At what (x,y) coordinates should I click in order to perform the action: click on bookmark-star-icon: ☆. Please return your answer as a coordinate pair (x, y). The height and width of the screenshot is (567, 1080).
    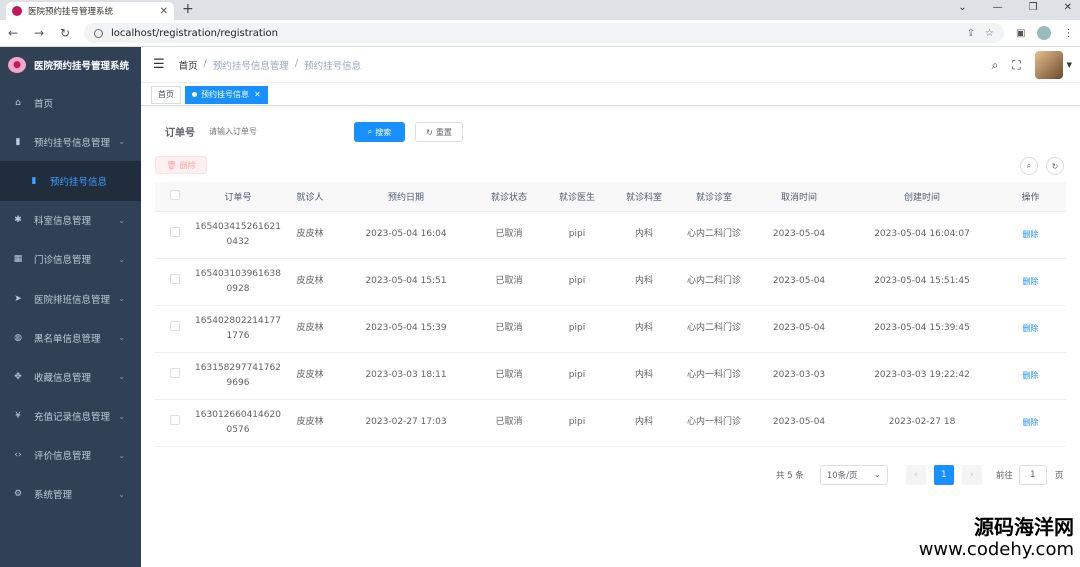
    Looking at the image, I should click on (989, 33).